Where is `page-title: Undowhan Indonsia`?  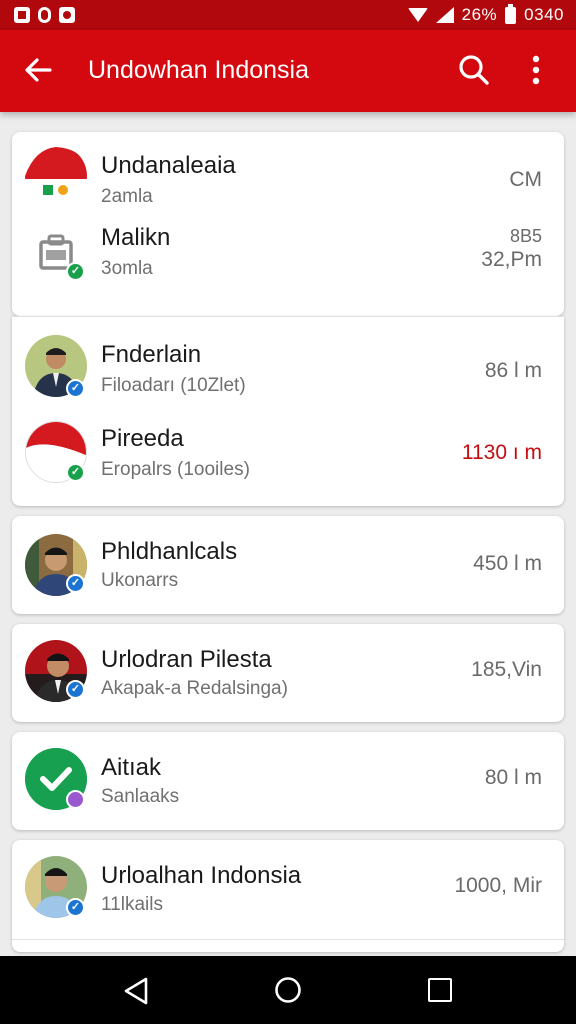
page-title: Undowhan Indonsia is located at coordinates (198, 70).